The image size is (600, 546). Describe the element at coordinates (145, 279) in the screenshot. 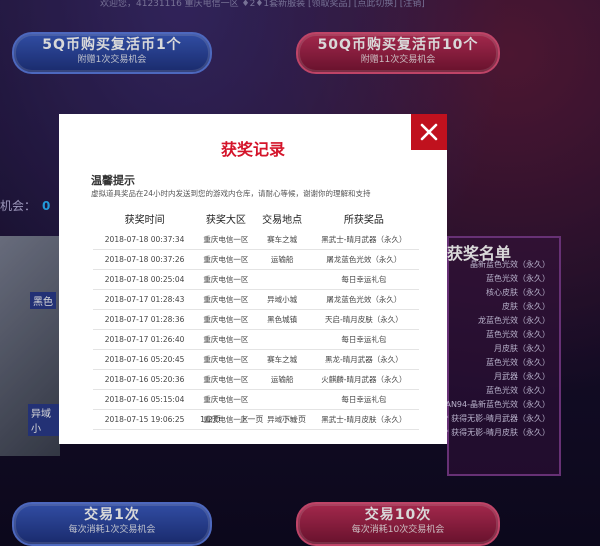

I see `cell-time: 2018-07-18 00:25:04` at that location.